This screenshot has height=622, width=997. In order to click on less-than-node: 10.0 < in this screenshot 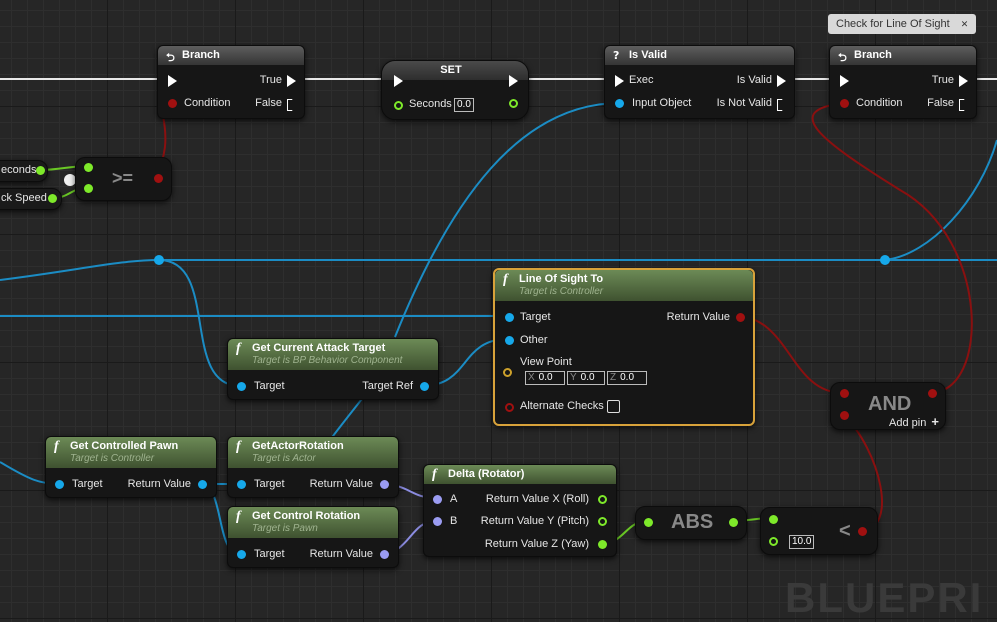, I will do `click(819, 531)`.